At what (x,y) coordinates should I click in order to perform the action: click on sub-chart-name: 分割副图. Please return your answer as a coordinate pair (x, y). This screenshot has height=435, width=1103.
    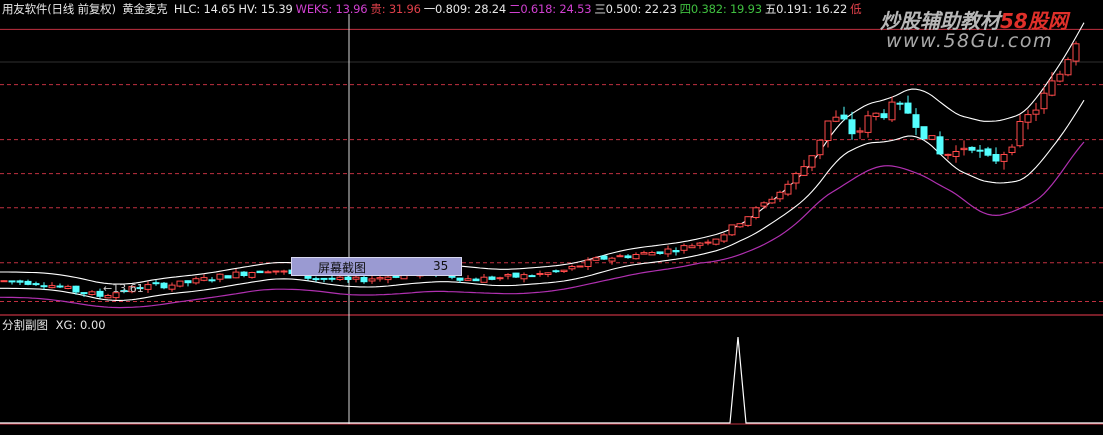
    Looking at the image, I should click on (25, 325).